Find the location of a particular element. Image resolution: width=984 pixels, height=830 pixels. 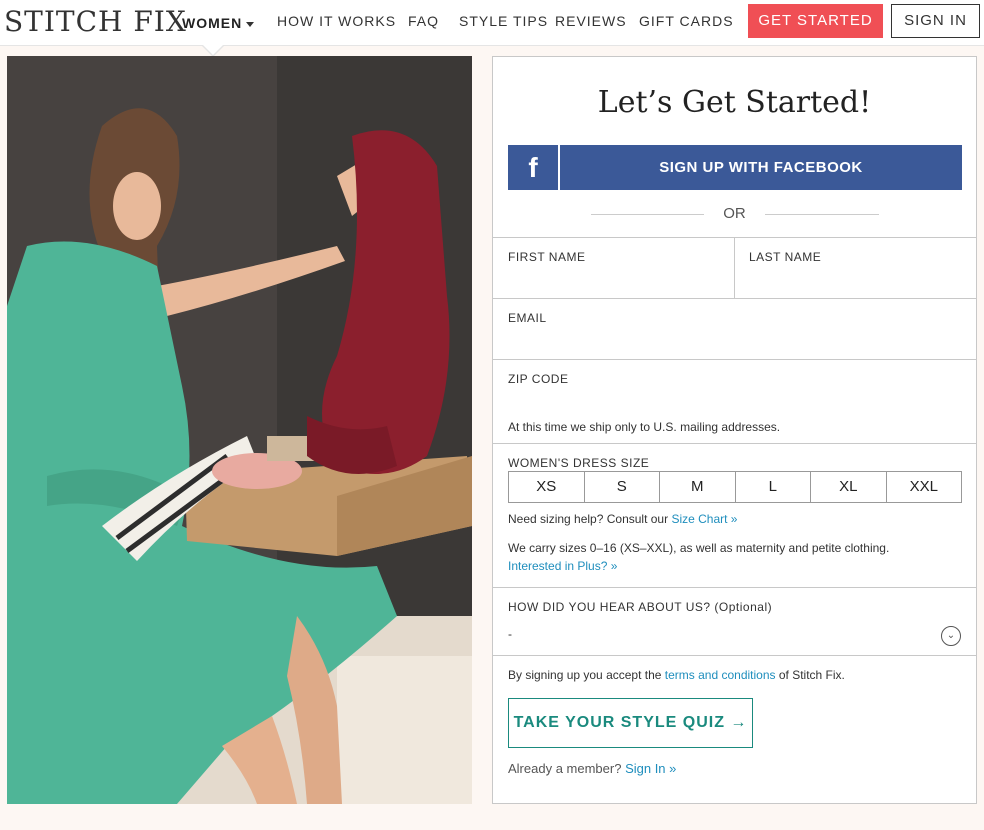

terms-suffix: of Stitch Fix. is located at coordinates (810, 675).